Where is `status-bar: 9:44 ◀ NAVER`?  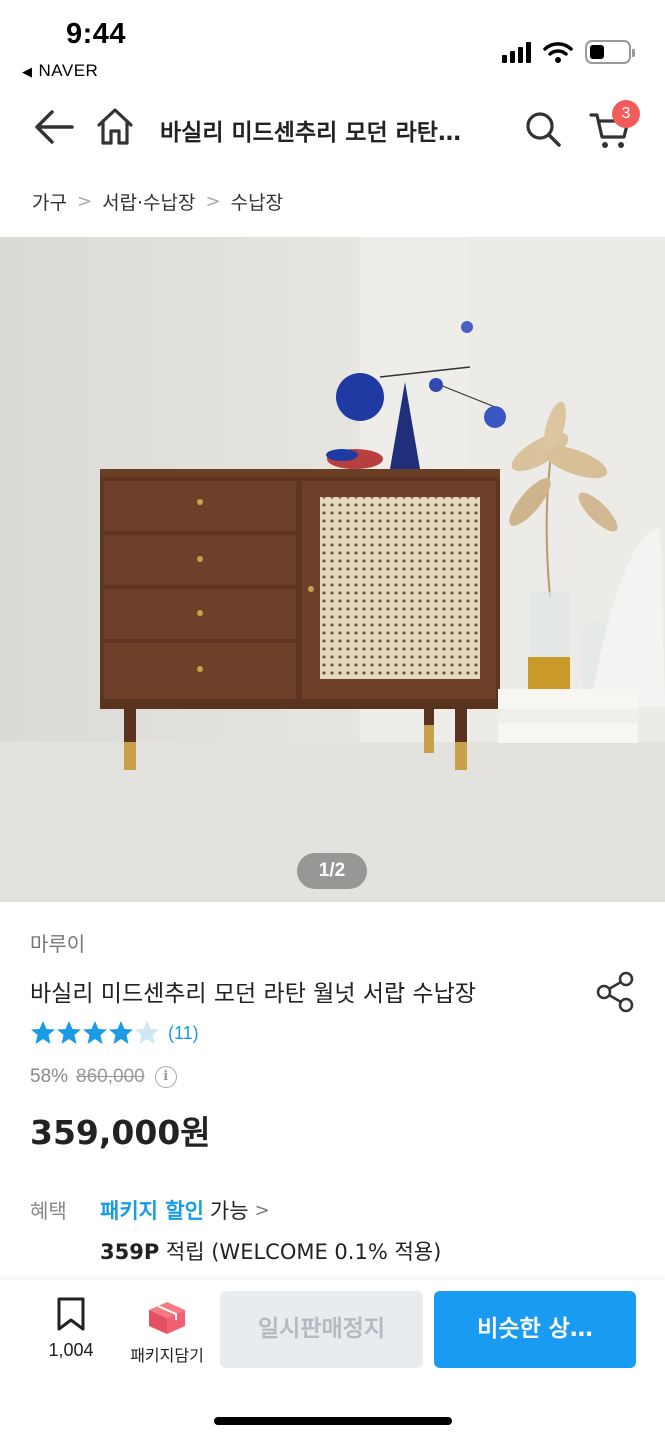
status-bar: 9:44 ◀ NAVER is located at coordinates (332, 45).